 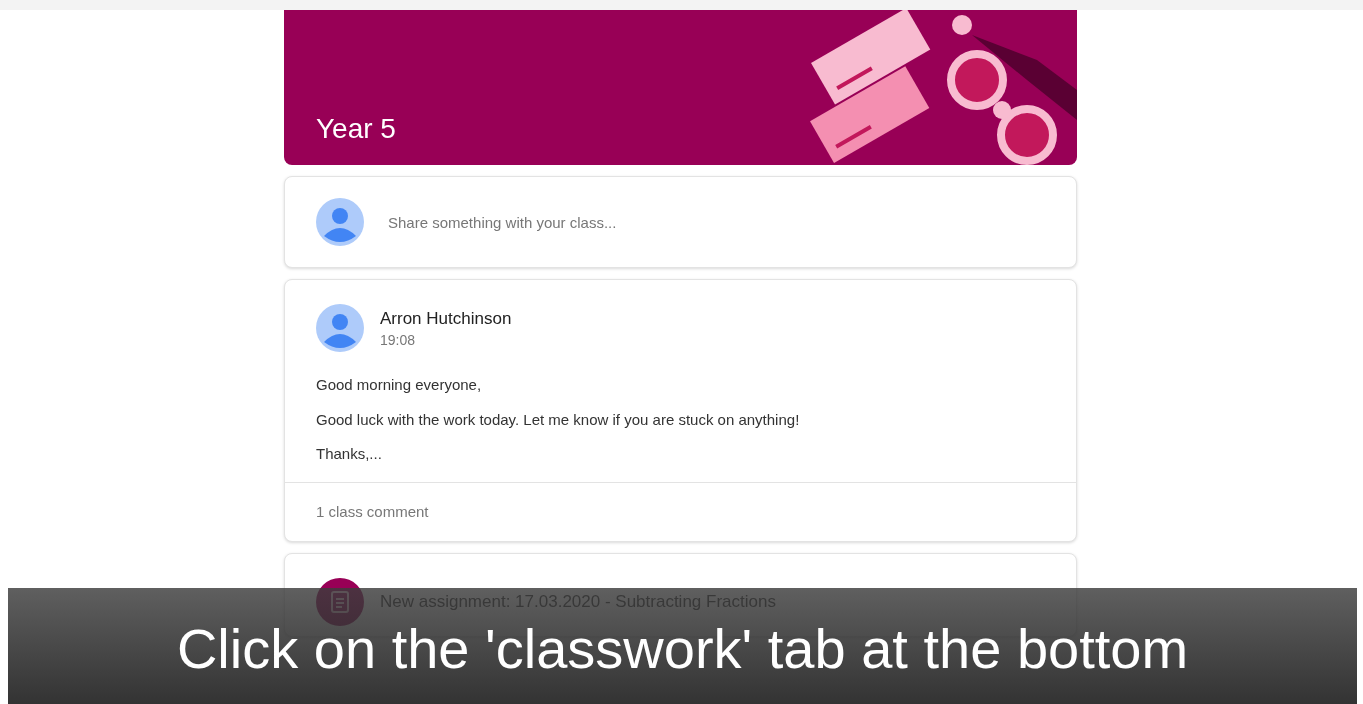 What do you see at coordinates (446, 318) in the screenshot?
I see `author-name: Arron Hutchinson` at bounding box center [446, 318].